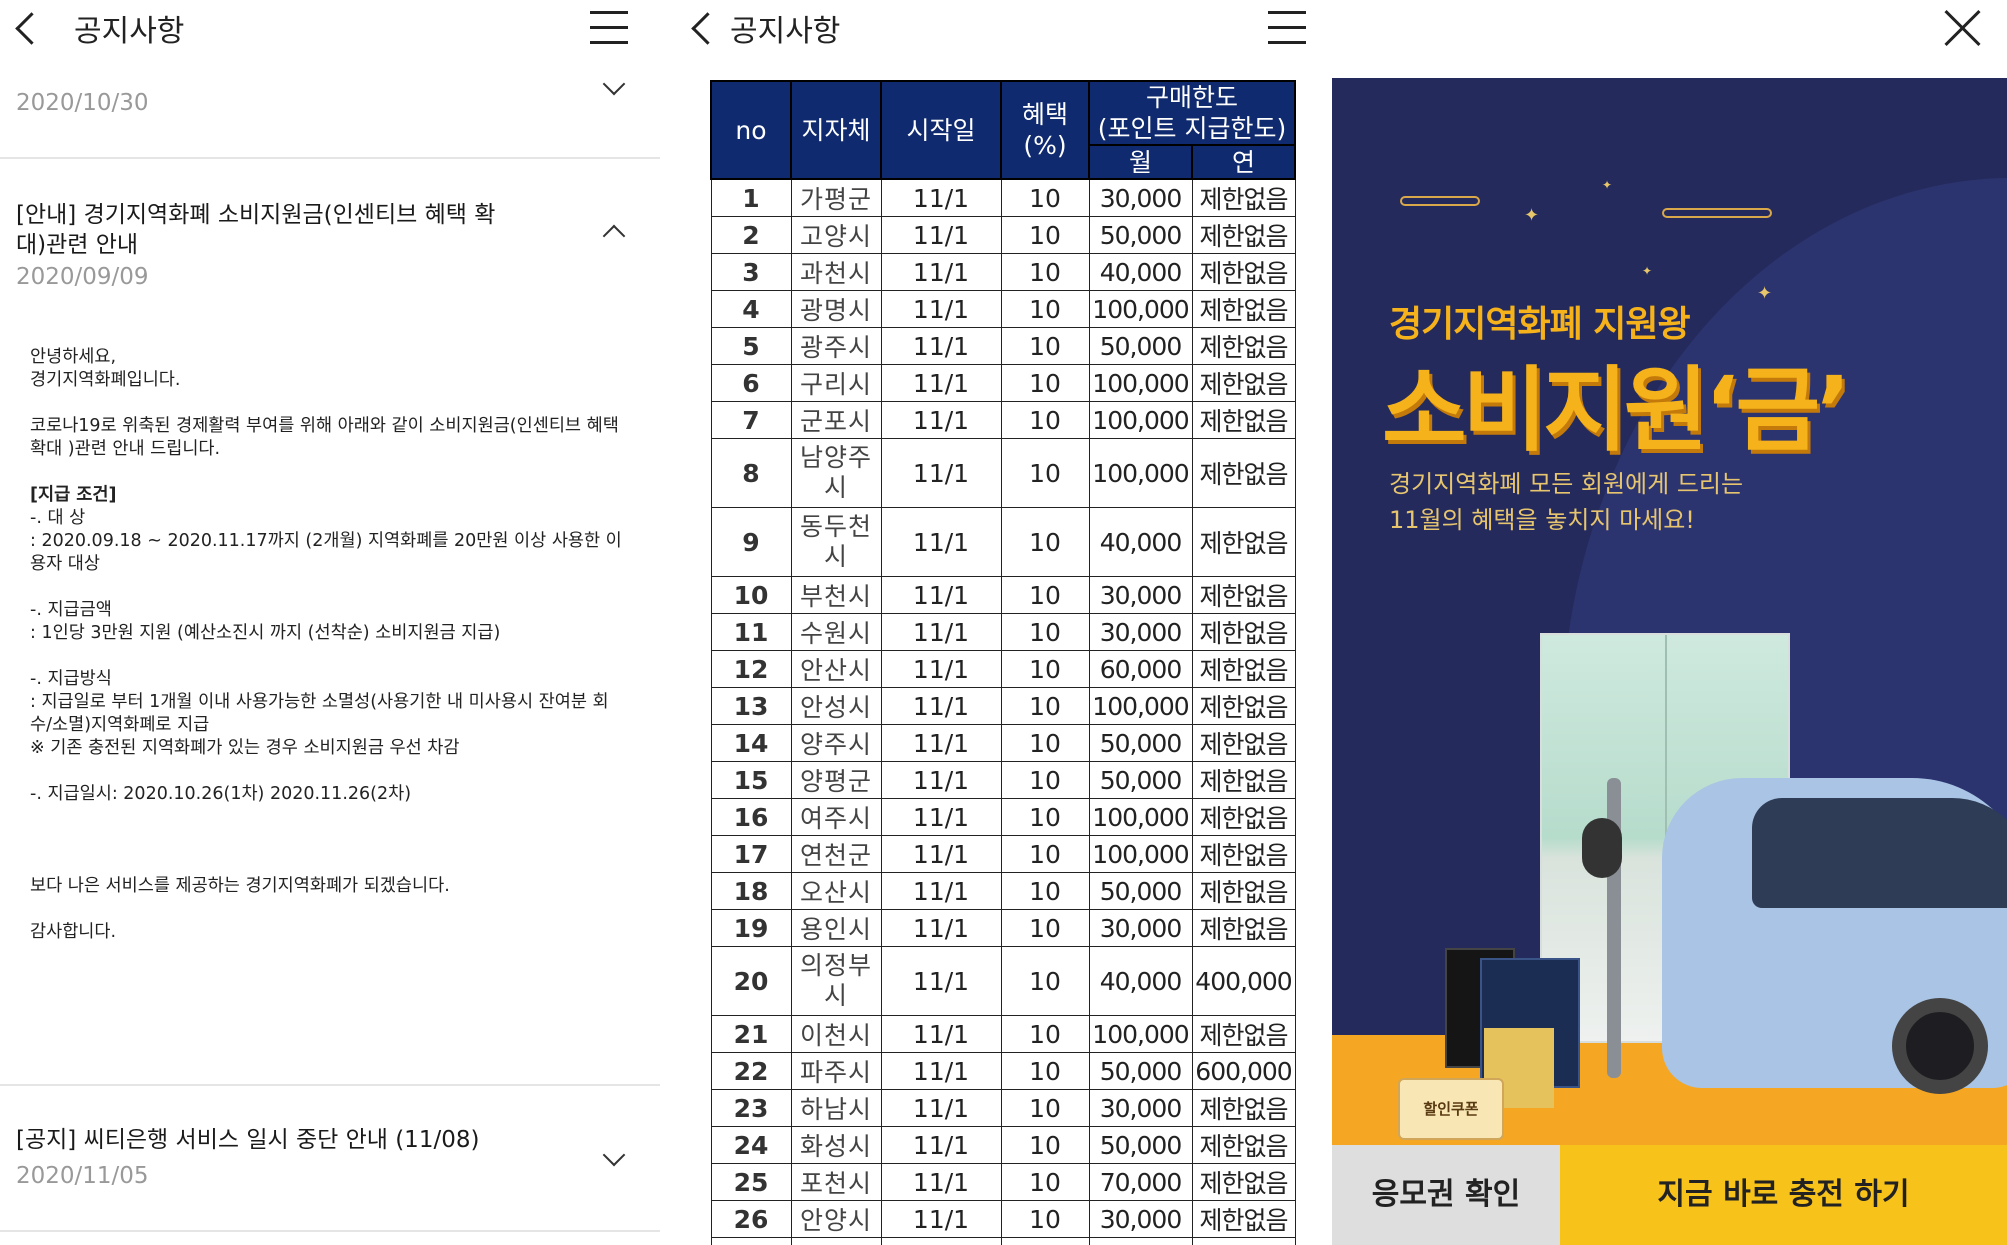  I want to click on cell-no: 22, so click(751, 1071).